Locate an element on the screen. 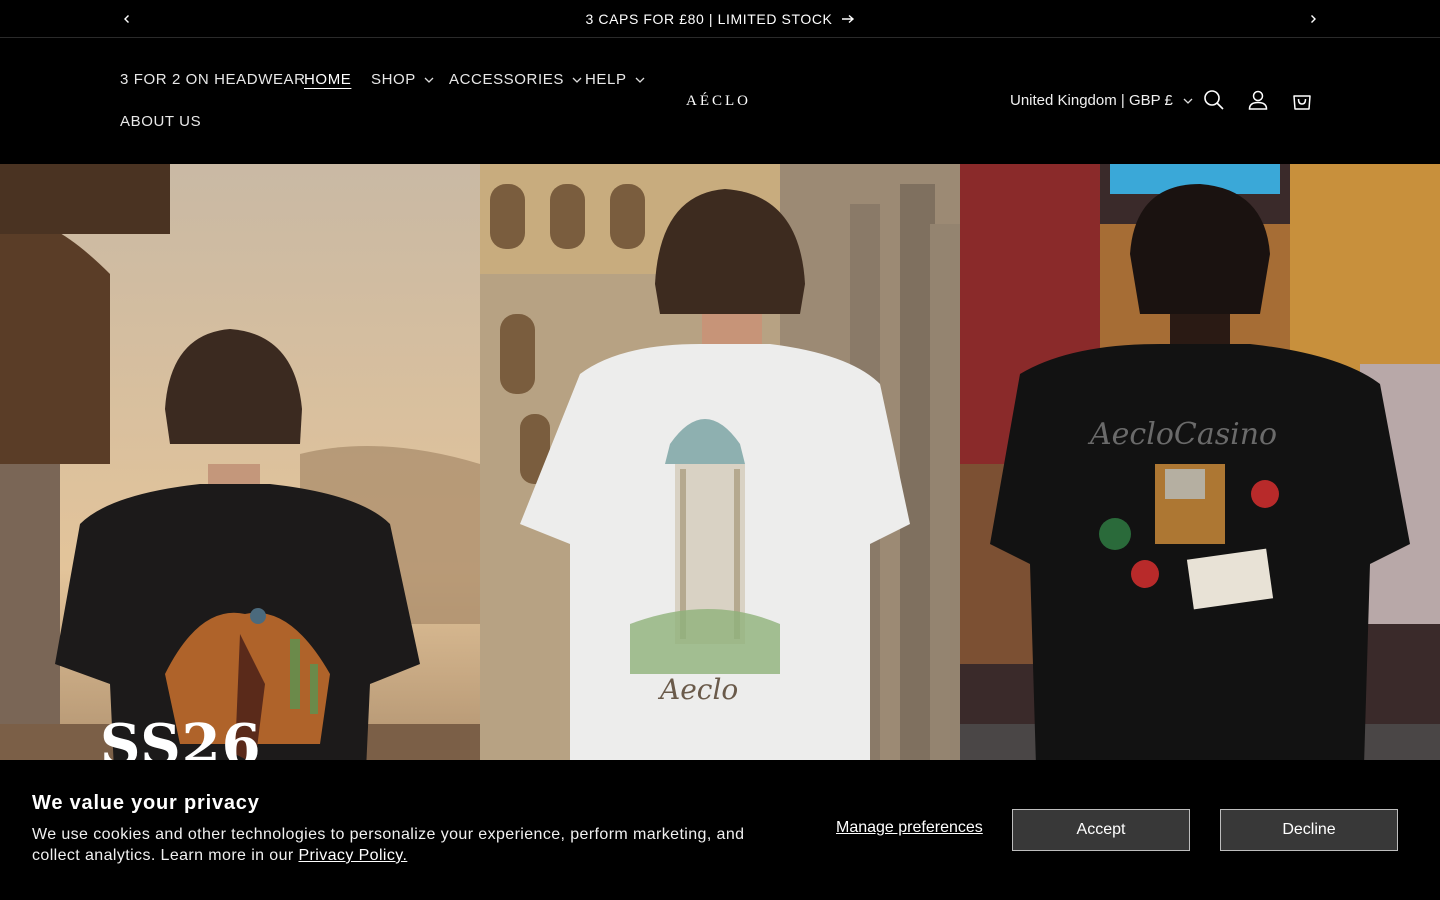 Image resolution: width=1440 pixels, height=900 pixels. search-icon is located at coordinates (1214, 100).